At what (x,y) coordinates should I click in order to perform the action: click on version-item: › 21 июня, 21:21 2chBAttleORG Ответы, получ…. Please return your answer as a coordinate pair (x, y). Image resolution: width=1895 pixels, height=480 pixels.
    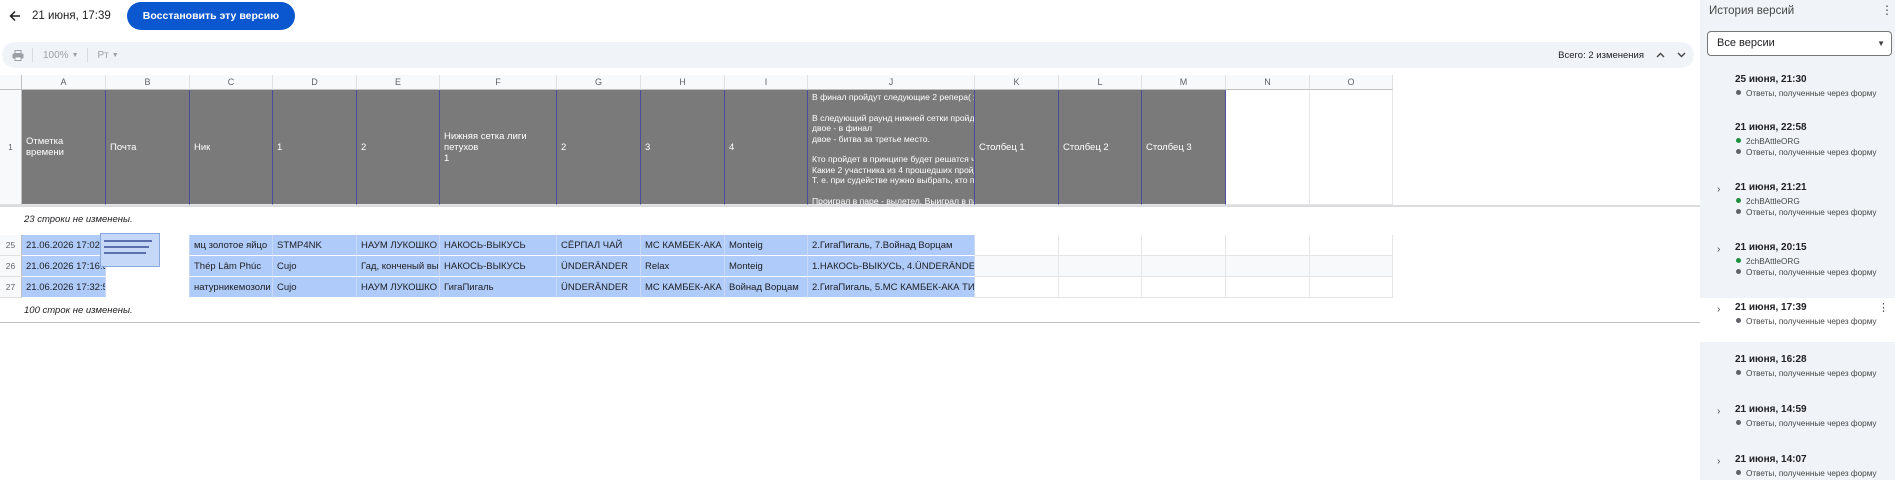
    Looking at the image, I should click on (1797, 206).